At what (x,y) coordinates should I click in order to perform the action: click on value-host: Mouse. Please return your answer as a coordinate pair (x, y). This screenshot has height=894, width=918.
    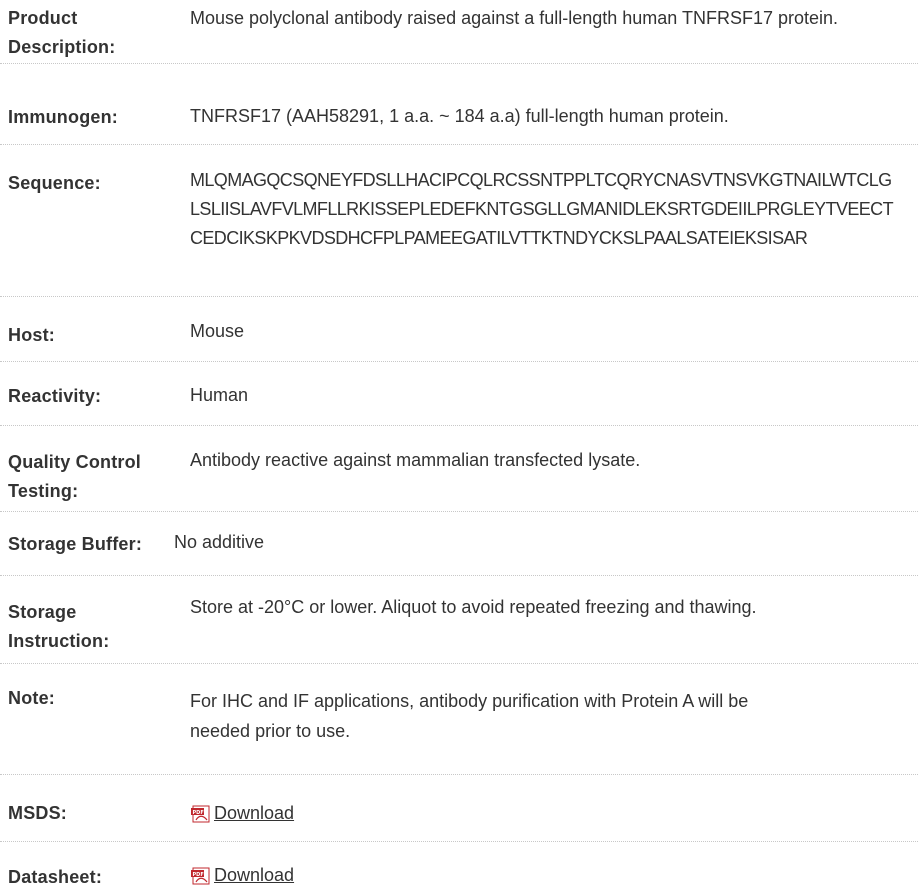
    Looking at the image, I should click on (217, 331).